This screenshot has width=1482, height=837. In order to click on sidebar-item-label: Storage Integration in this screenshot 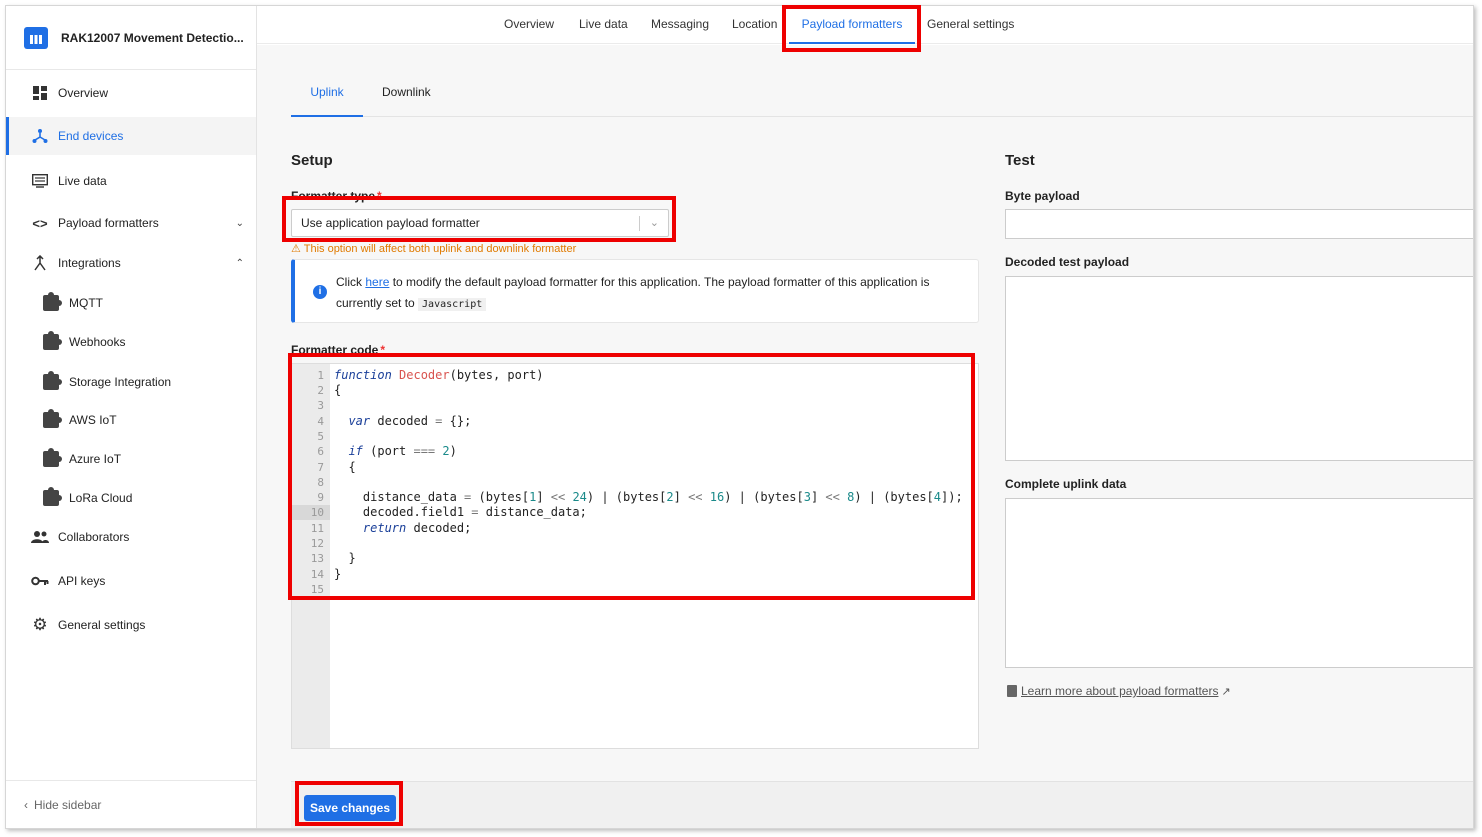, I will do `click(120, 382)`.